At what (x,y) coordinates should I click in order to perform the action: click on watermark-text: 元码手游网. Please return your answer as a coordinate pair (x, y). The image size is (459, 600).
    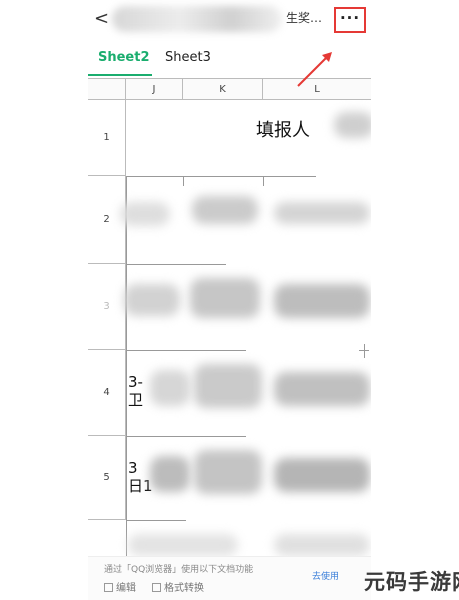
    Looking at the image, I should click on (411, 582).